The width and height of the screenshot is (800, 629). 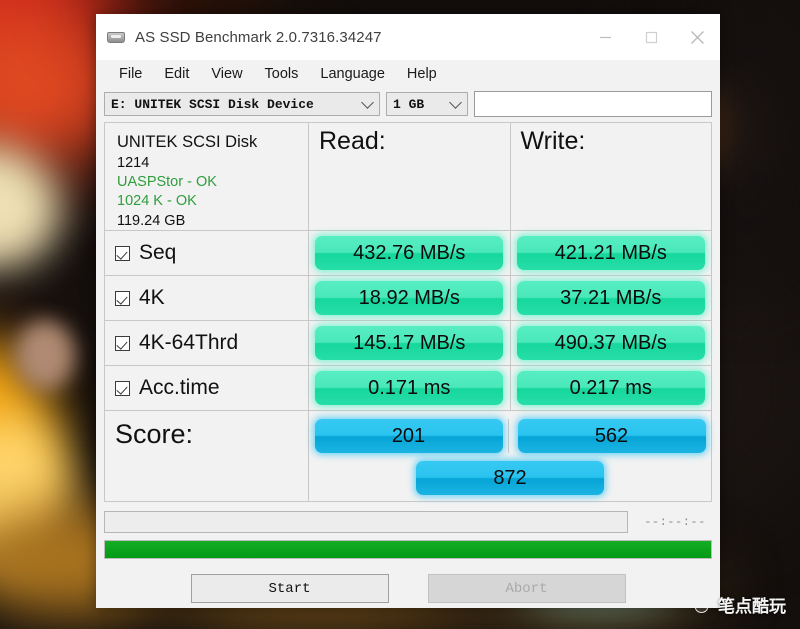 I want to click on score-label-cell: Score:, so click(x=207, y=456).